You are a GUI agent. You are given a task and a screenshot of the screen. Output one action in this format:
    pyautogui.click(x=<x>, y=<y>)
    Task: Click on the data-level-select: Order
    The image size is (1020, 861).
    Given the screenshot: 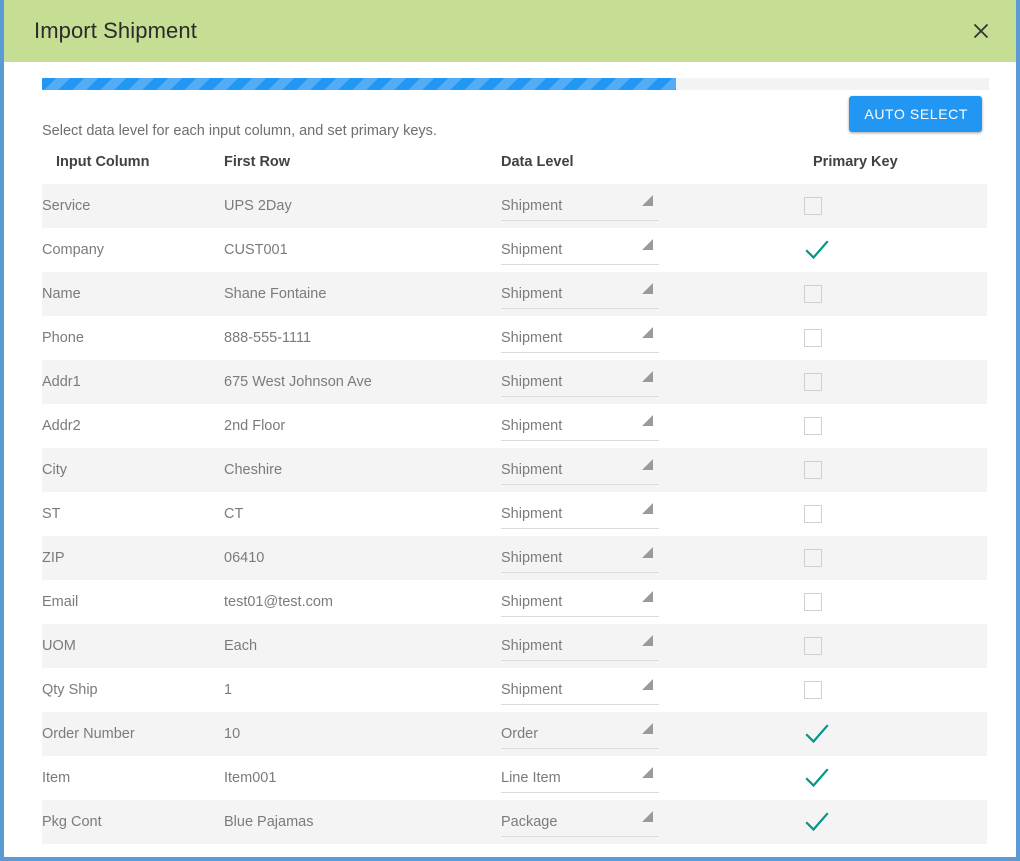 What is the action you would take?
    pyautogui.click(x=580, y=734)
    